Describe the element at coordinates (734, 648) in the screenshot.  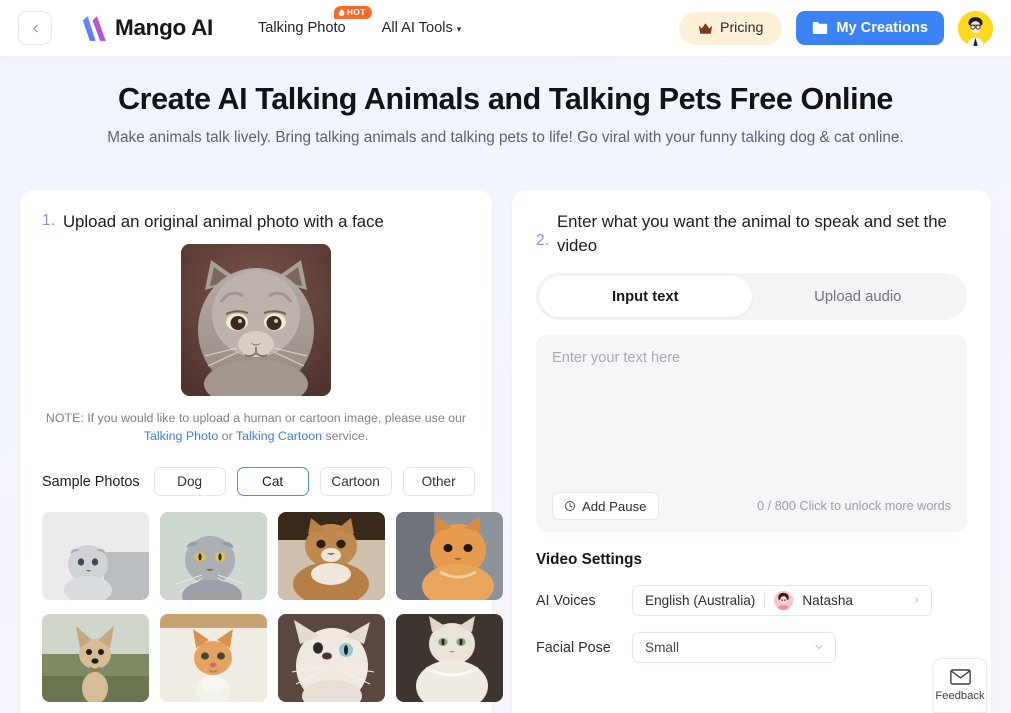
I see `facial-pose-select: Small` at that location.